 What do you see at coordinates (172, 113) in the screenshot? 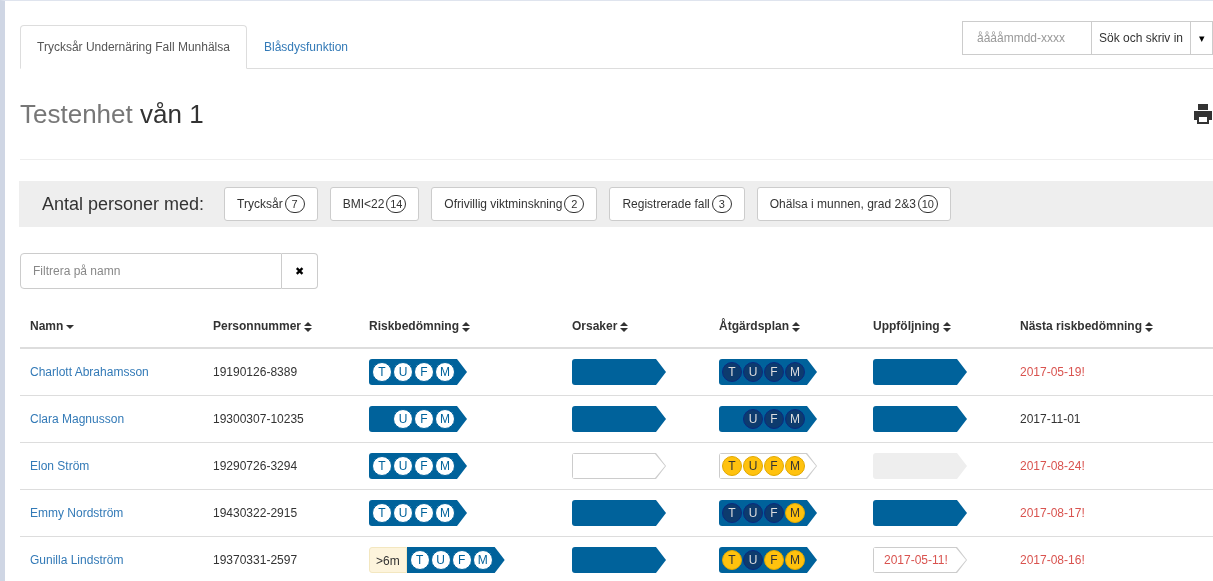
I see `ward-name: vån 1` at bounding box center [172, 113].